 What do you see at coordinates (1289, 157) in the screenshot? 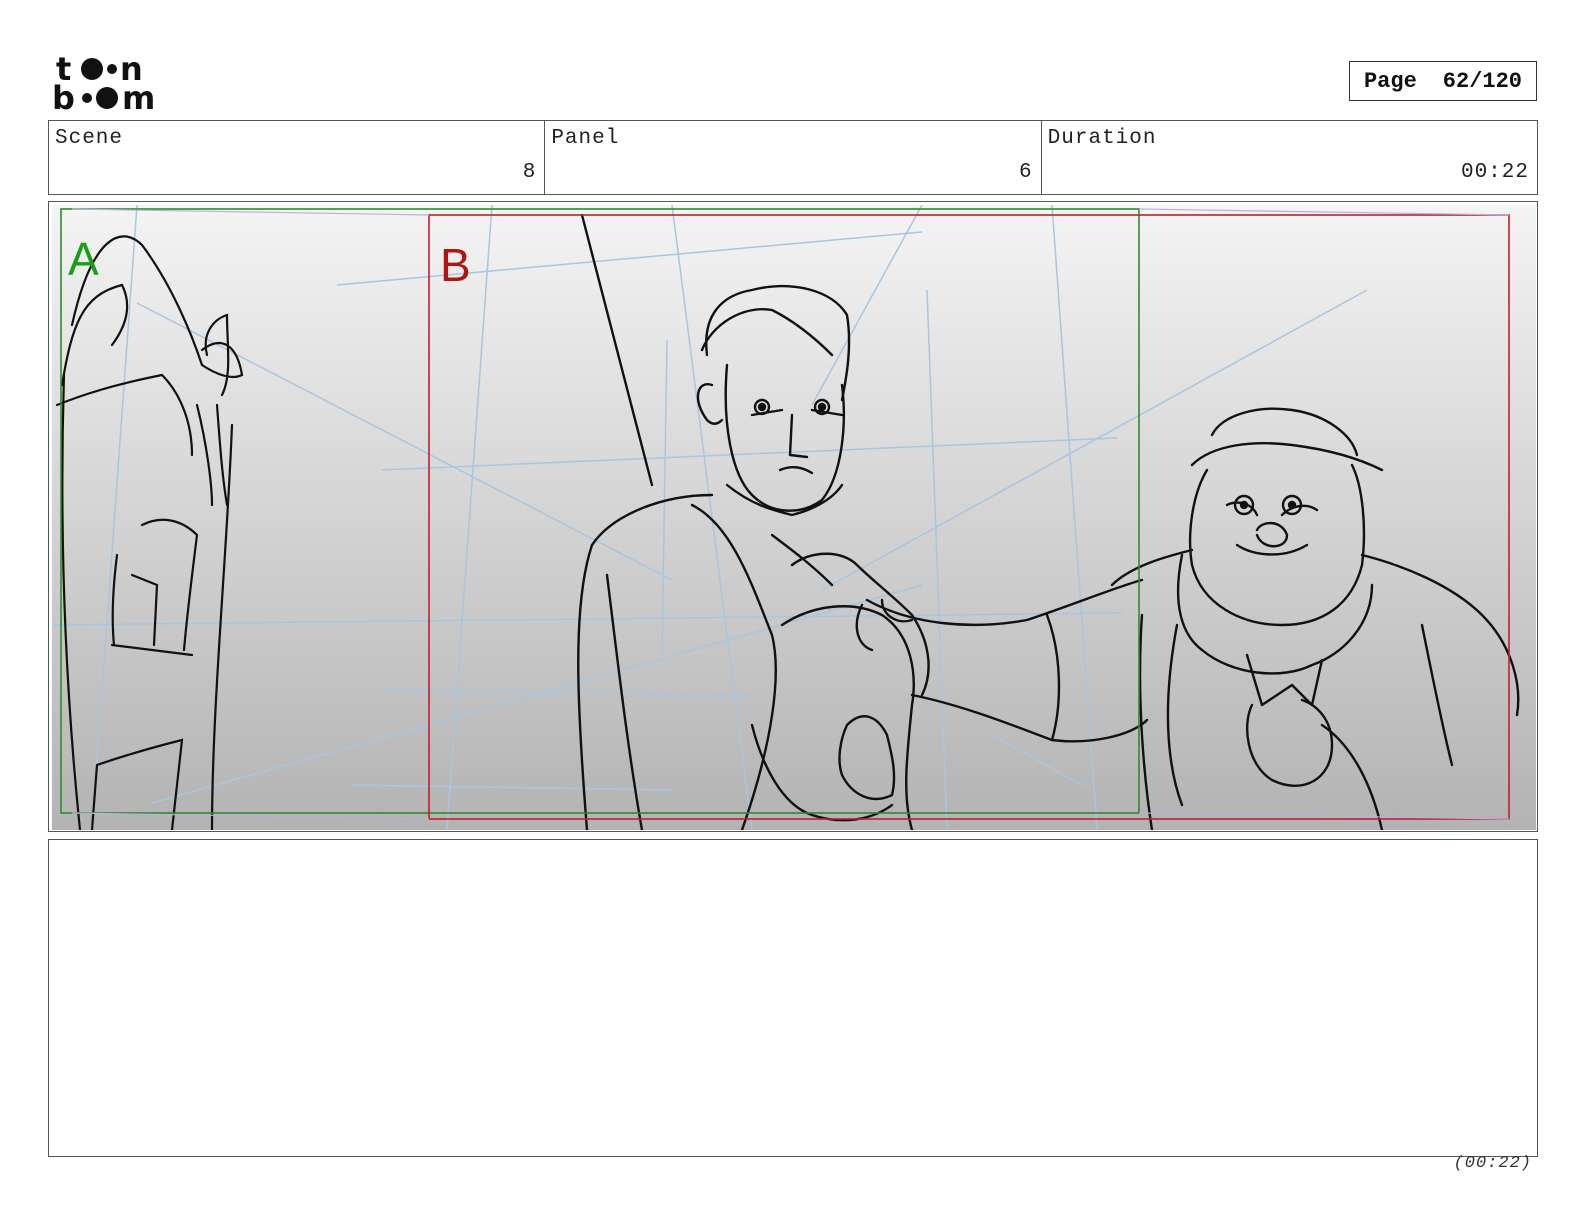
I see `duration-cell: Duration 00:22` at bounding box center [1289, 157].